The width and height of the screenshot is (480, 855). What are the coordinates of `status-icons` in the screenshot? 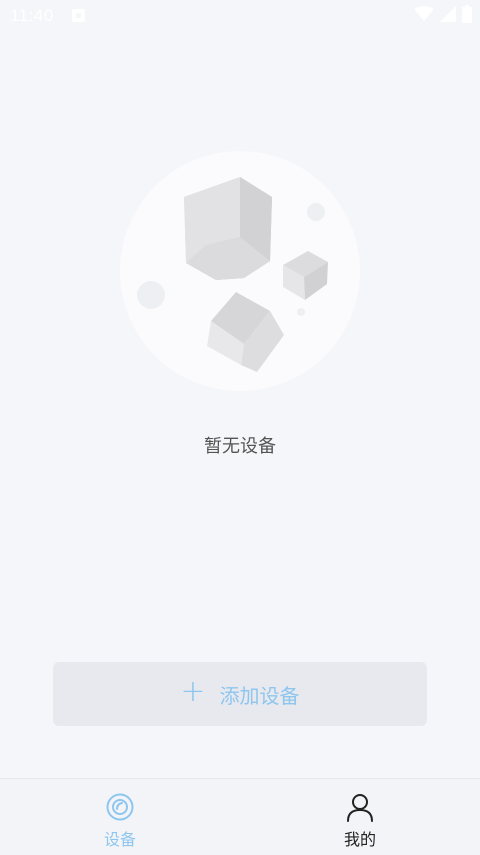 It's located at (443, 14).